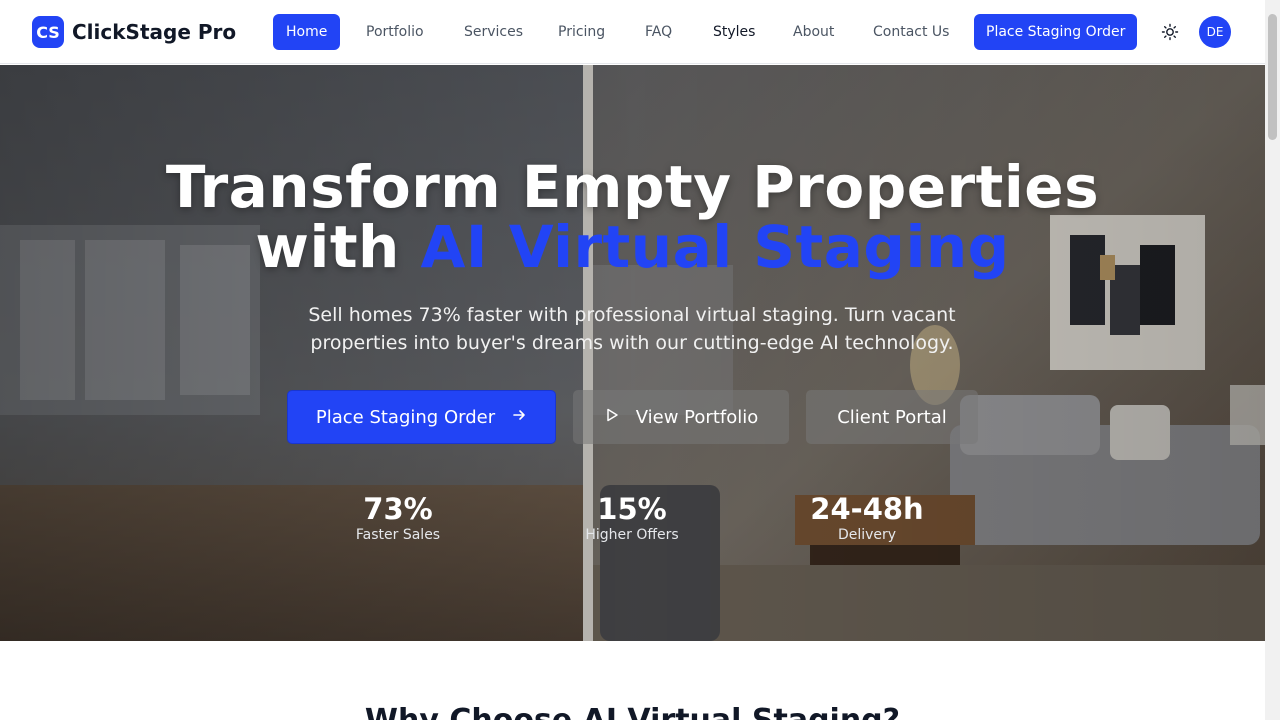 Image resolution: width=1280 pixels, height=720 pixels. Describe the element at coordinates (911, 32) in the screenshot. I see `nav-contact-us: Contact Us` at that location.